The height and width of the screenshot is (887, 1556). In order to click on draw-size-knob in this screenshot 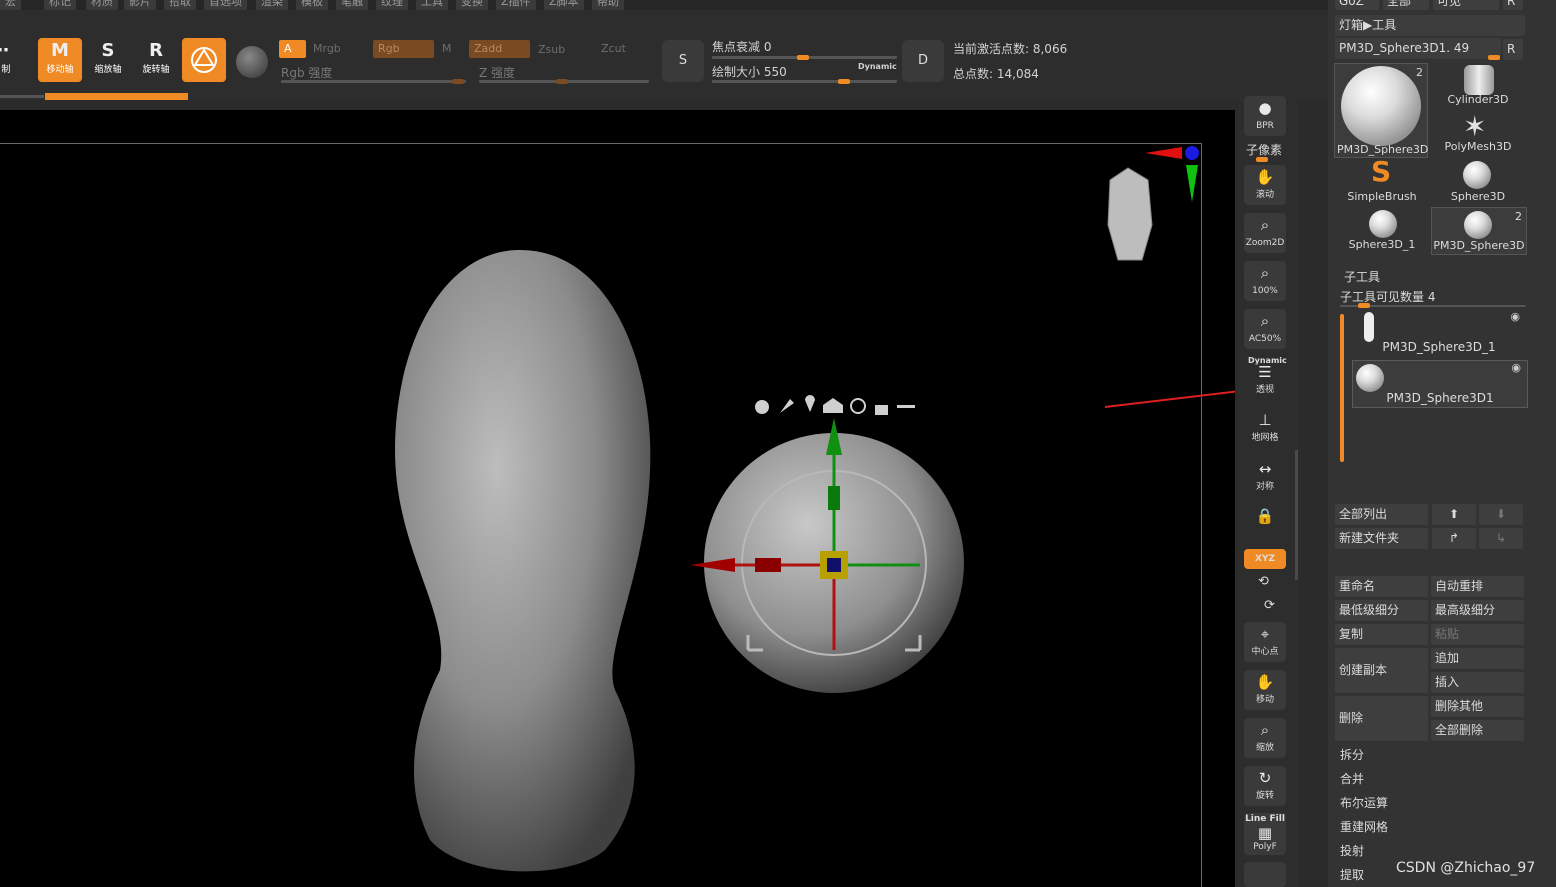, I will do `click(844, 81)`.